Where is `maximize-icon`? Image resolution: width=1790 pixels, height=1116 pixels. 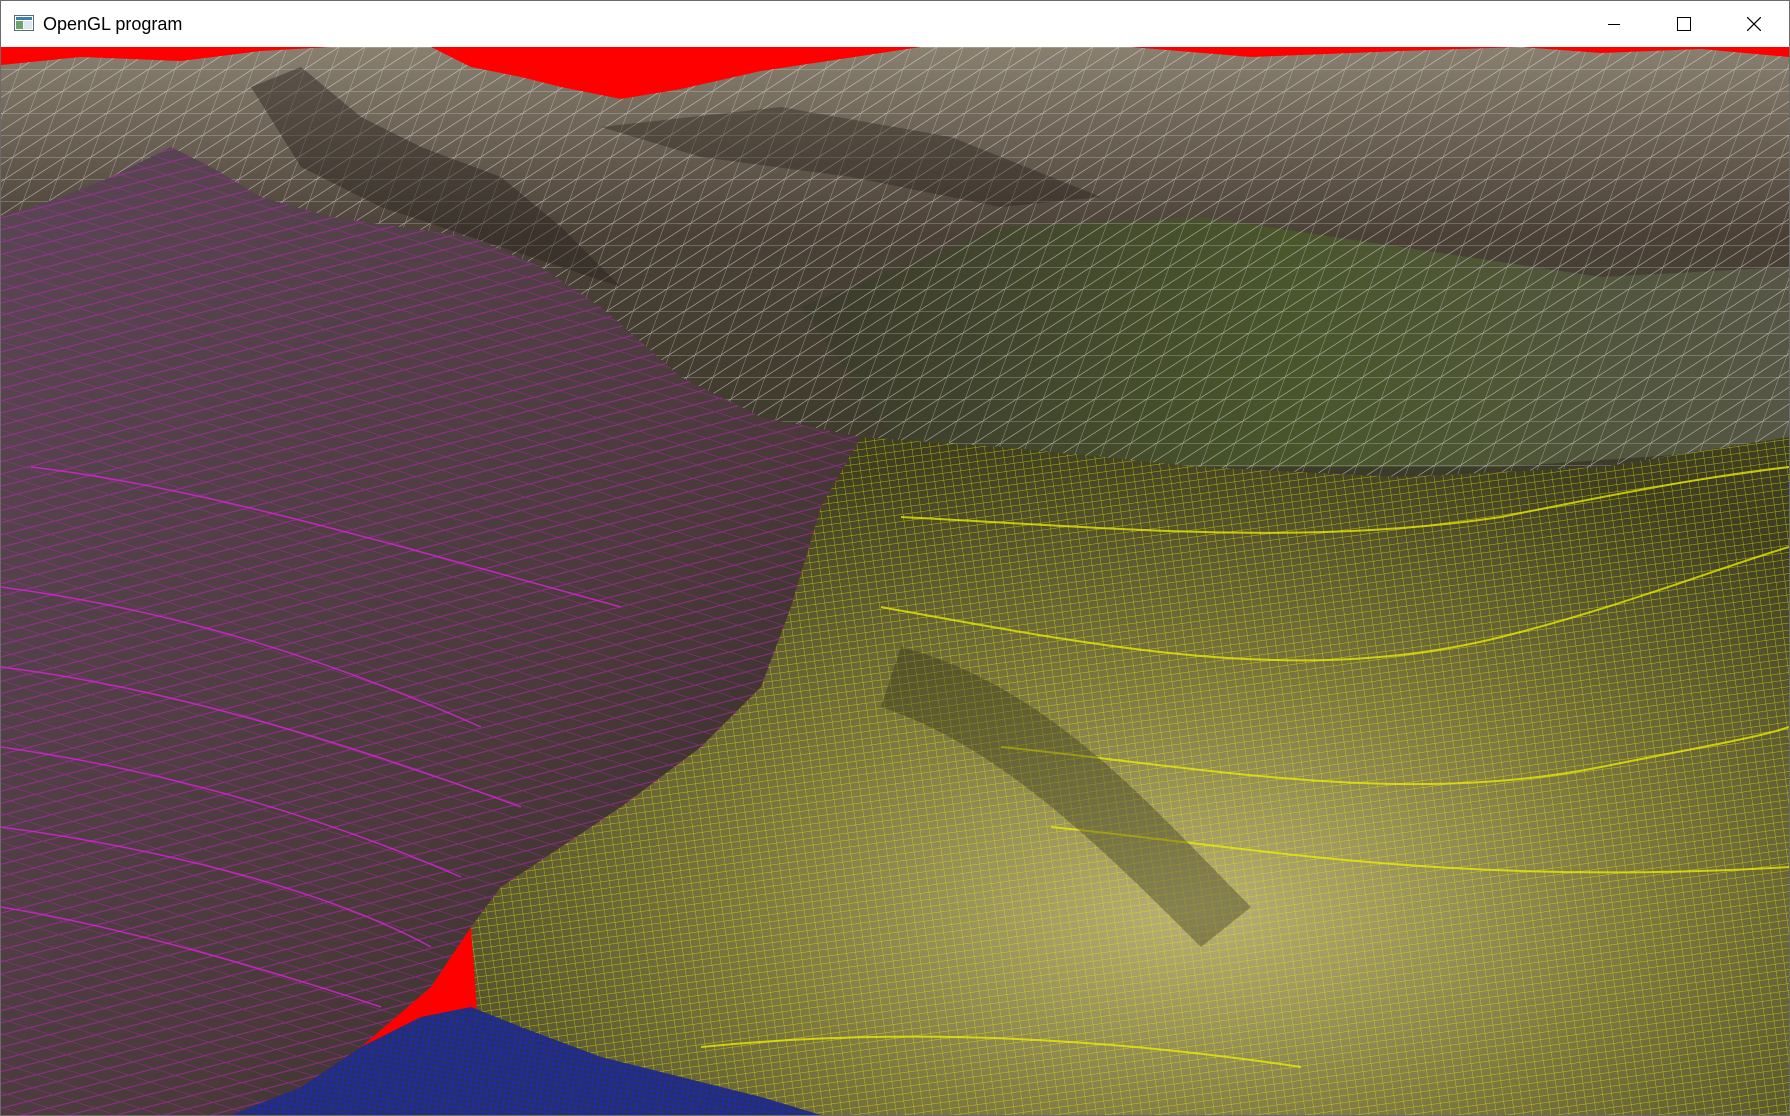 maximize-icon is located at coordinates (1684, 24).